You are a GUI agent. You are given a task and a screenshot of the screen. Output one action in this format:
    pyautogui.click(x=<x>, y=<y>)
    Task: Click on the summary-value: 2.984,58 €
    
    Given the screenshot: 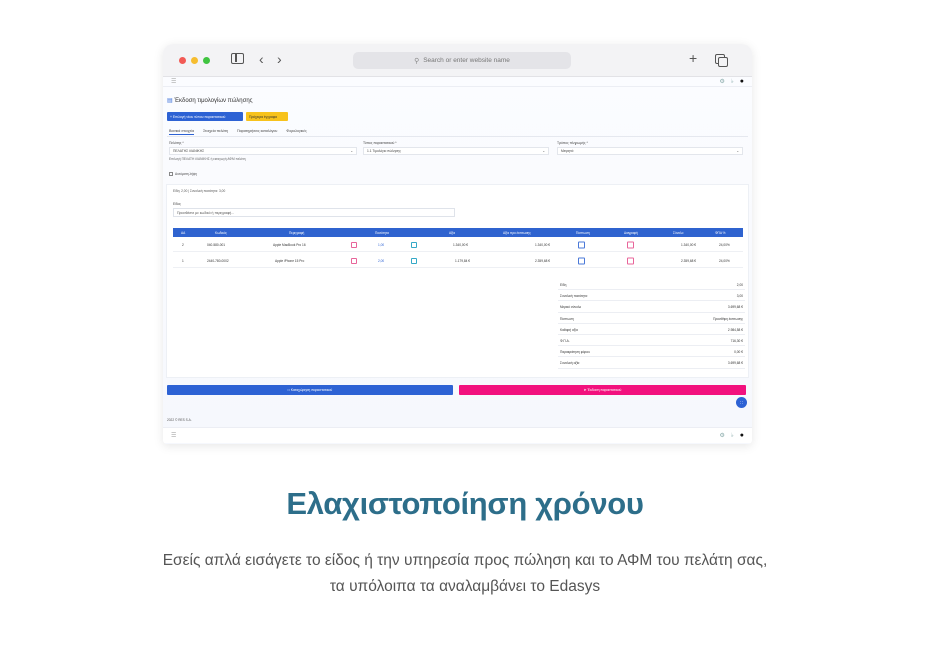 What is the action you would take?
    pyautogui.click(x=735, y=329)
    